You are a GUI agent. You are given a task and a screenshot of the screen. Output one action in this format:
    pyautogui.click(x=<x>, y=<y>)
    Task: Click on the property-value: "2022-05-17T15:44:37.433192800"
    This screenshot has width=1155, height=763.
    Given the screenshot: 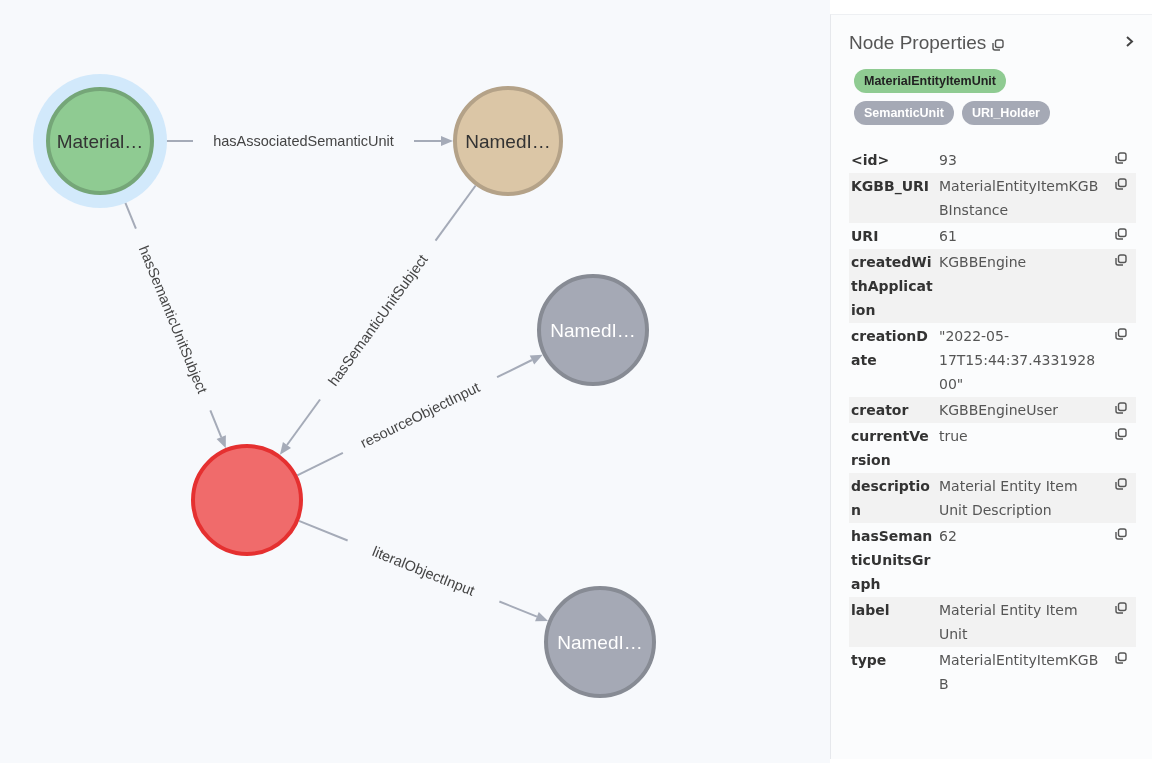 What is the action you would take?
    pyautogui.click(x=1018, y=360)
    